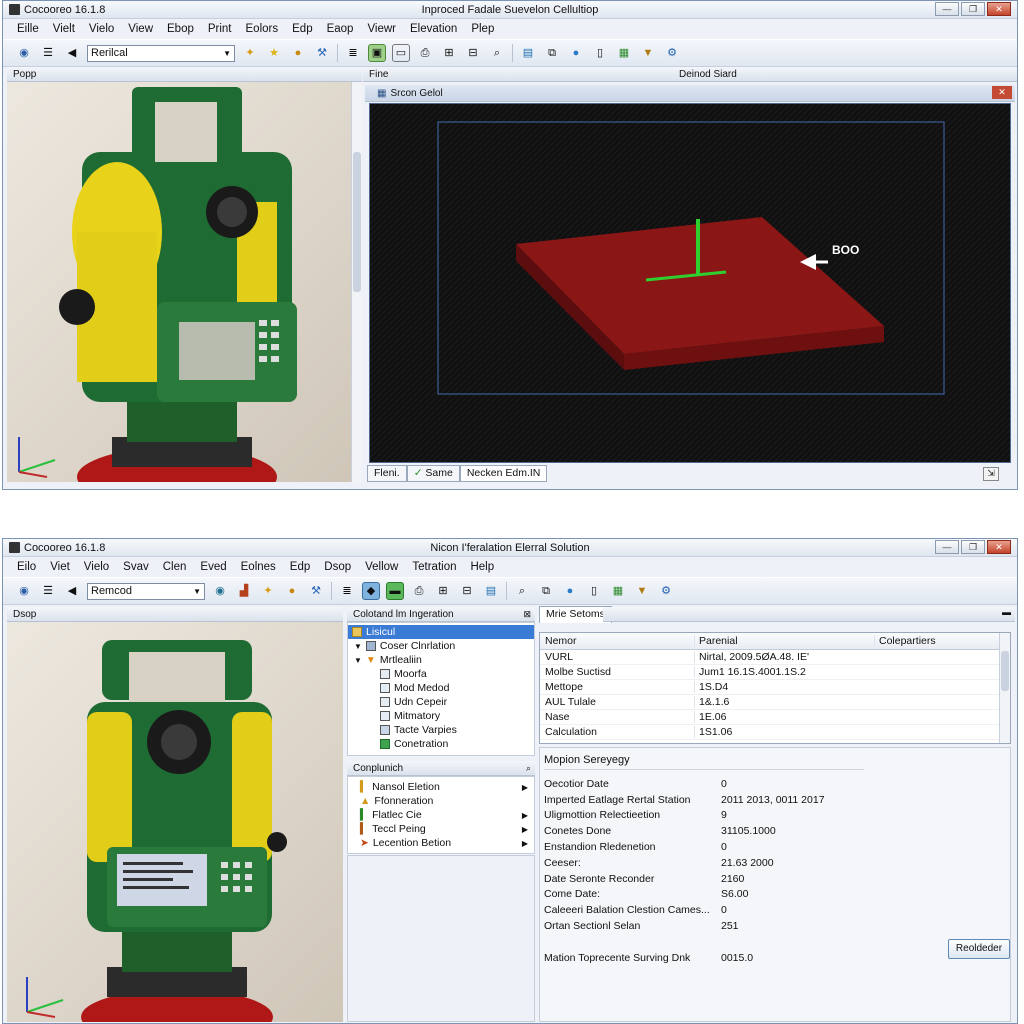  I want to click on menu-item: Eilo, so click(26, 567).